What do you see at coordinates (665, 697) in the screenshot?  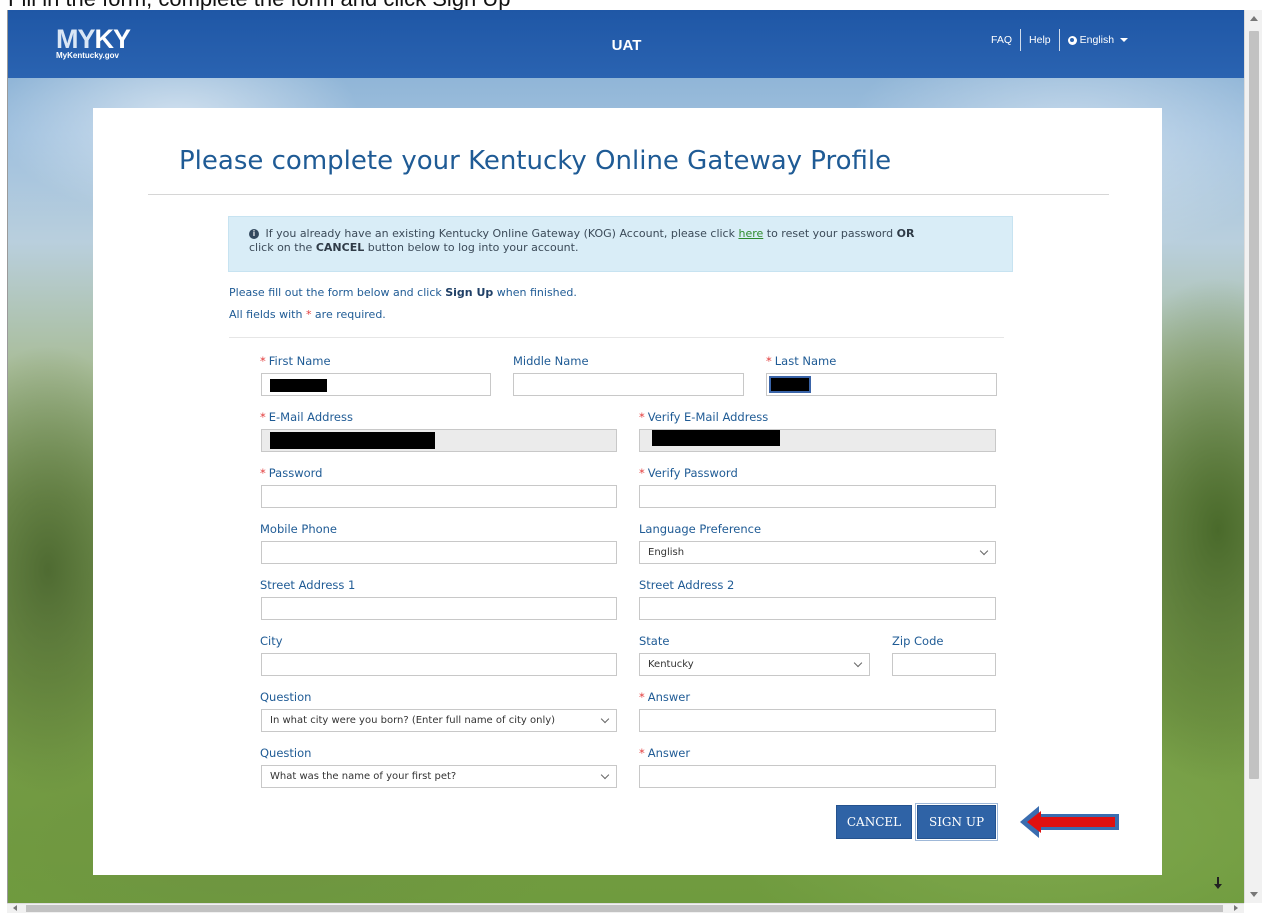 I see `answer-1-label: * Answer` at bounding box center [665, 697].